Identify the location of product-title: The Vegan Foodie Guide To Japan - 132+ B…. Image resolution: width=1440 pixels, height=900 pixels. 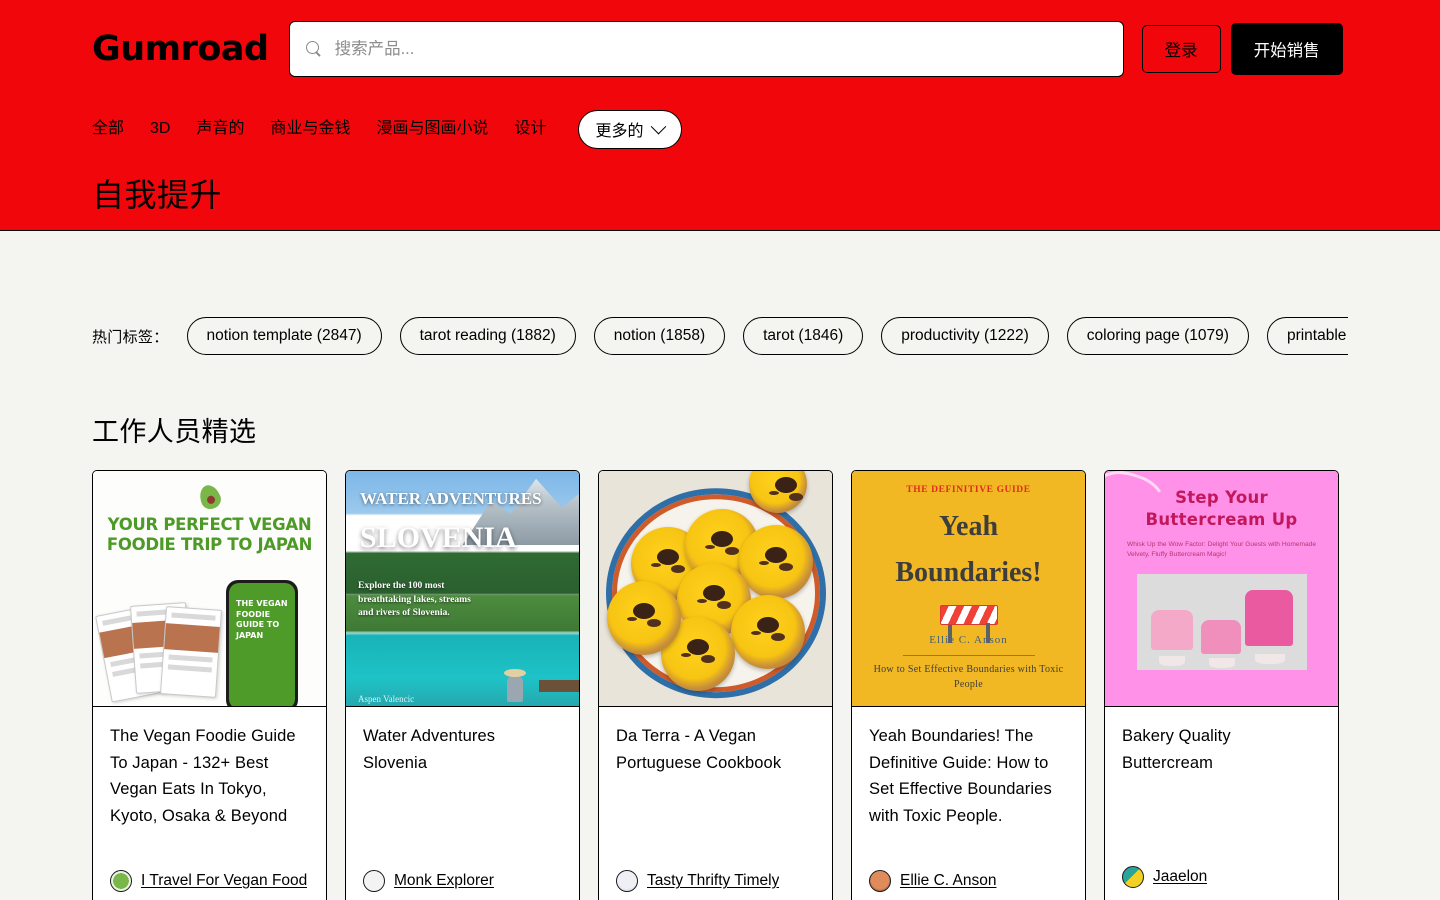
(203, 776).